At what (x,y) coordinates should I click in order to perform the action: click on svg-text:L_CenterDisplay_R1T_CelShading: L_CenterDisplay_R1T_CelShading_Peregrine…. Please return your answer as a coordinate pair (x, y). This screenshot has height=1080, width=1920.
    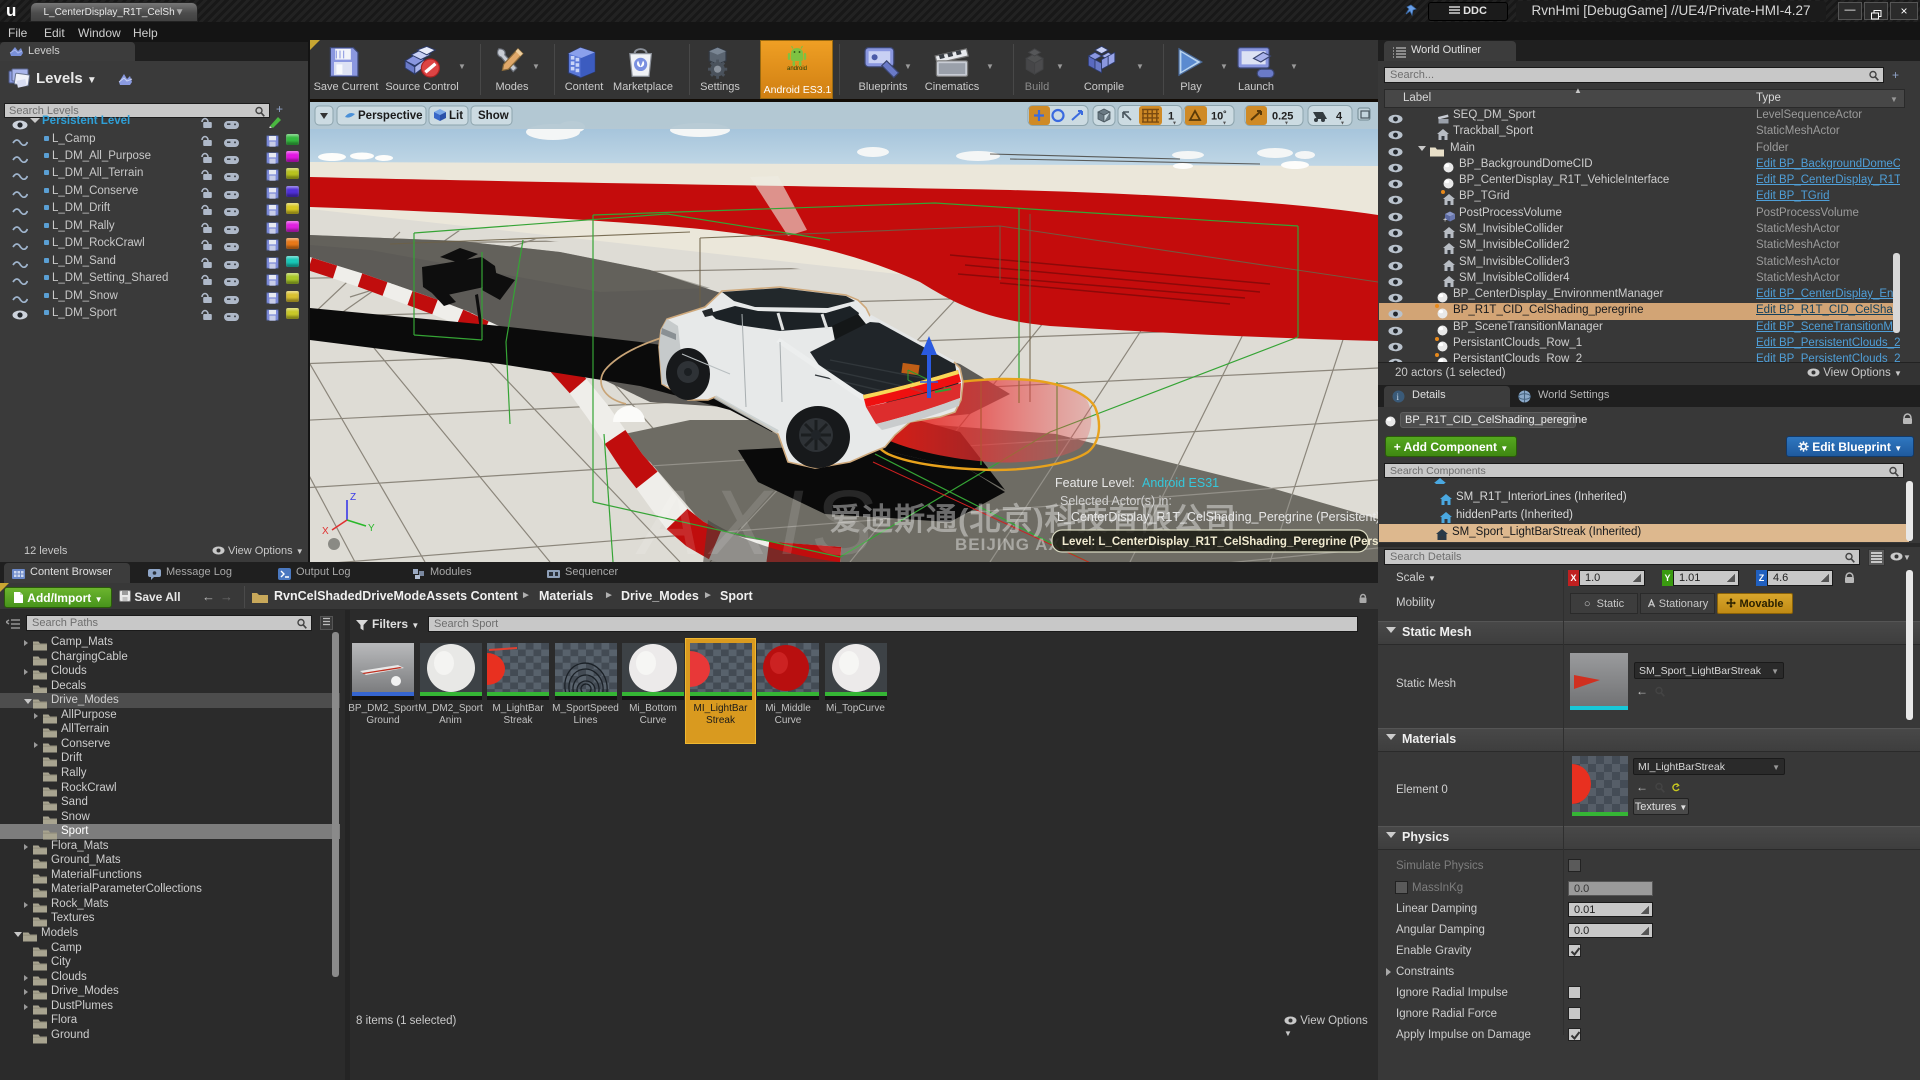
    Looking at the image, I should click on (1217, 517).